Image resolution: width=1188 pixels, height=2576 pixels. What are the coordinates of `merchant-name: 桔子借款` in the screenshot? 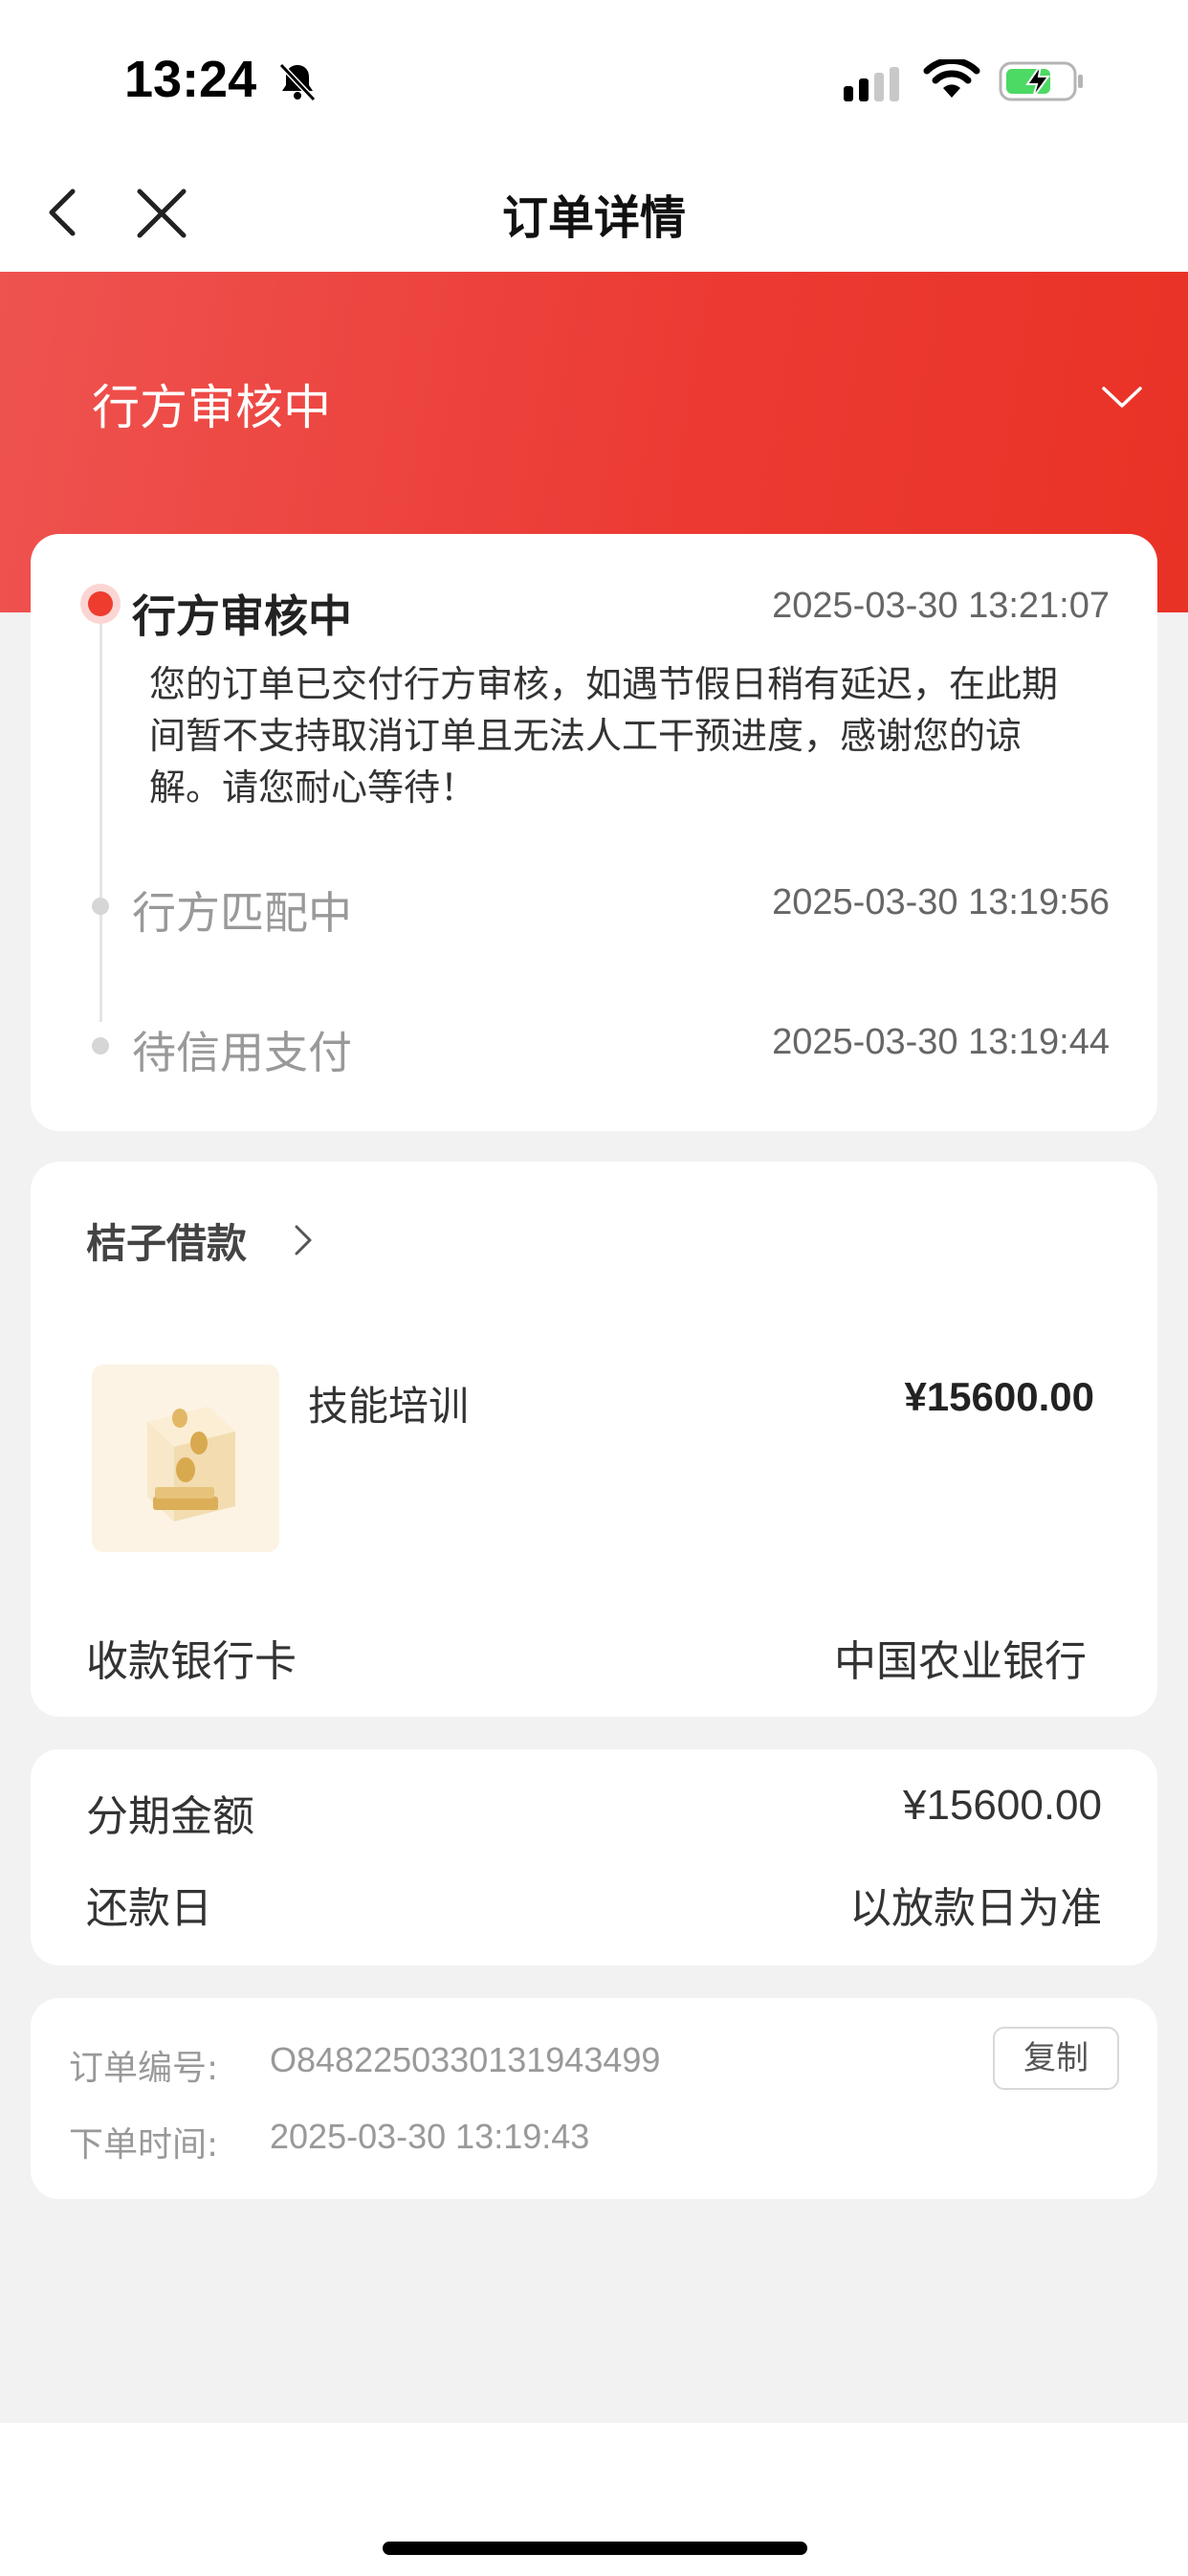 It's located at (166, 1240).